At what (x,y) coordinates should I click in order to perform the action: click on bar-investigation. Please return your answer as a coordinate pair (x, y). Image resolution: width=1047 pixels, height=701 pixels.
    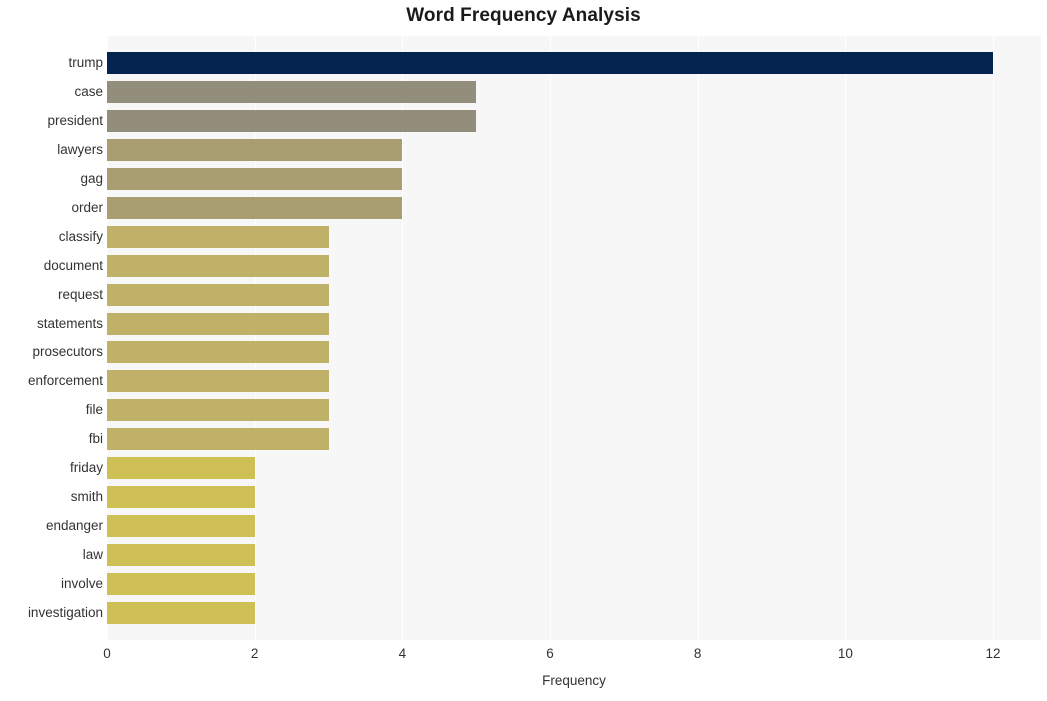
    Looking at the image, I should click on (181, 612).